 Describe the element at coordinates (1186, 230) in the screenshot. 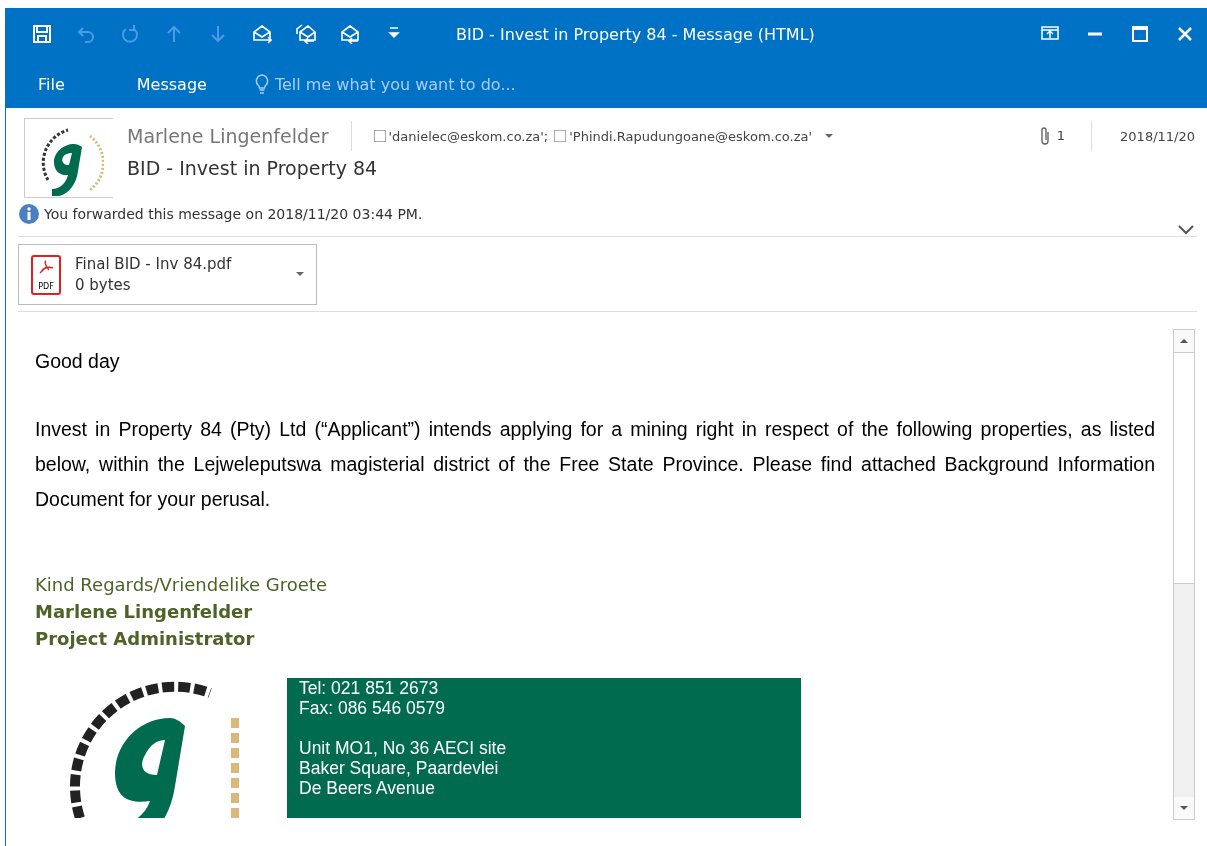

I see `expand-chevron-icon` at that location.